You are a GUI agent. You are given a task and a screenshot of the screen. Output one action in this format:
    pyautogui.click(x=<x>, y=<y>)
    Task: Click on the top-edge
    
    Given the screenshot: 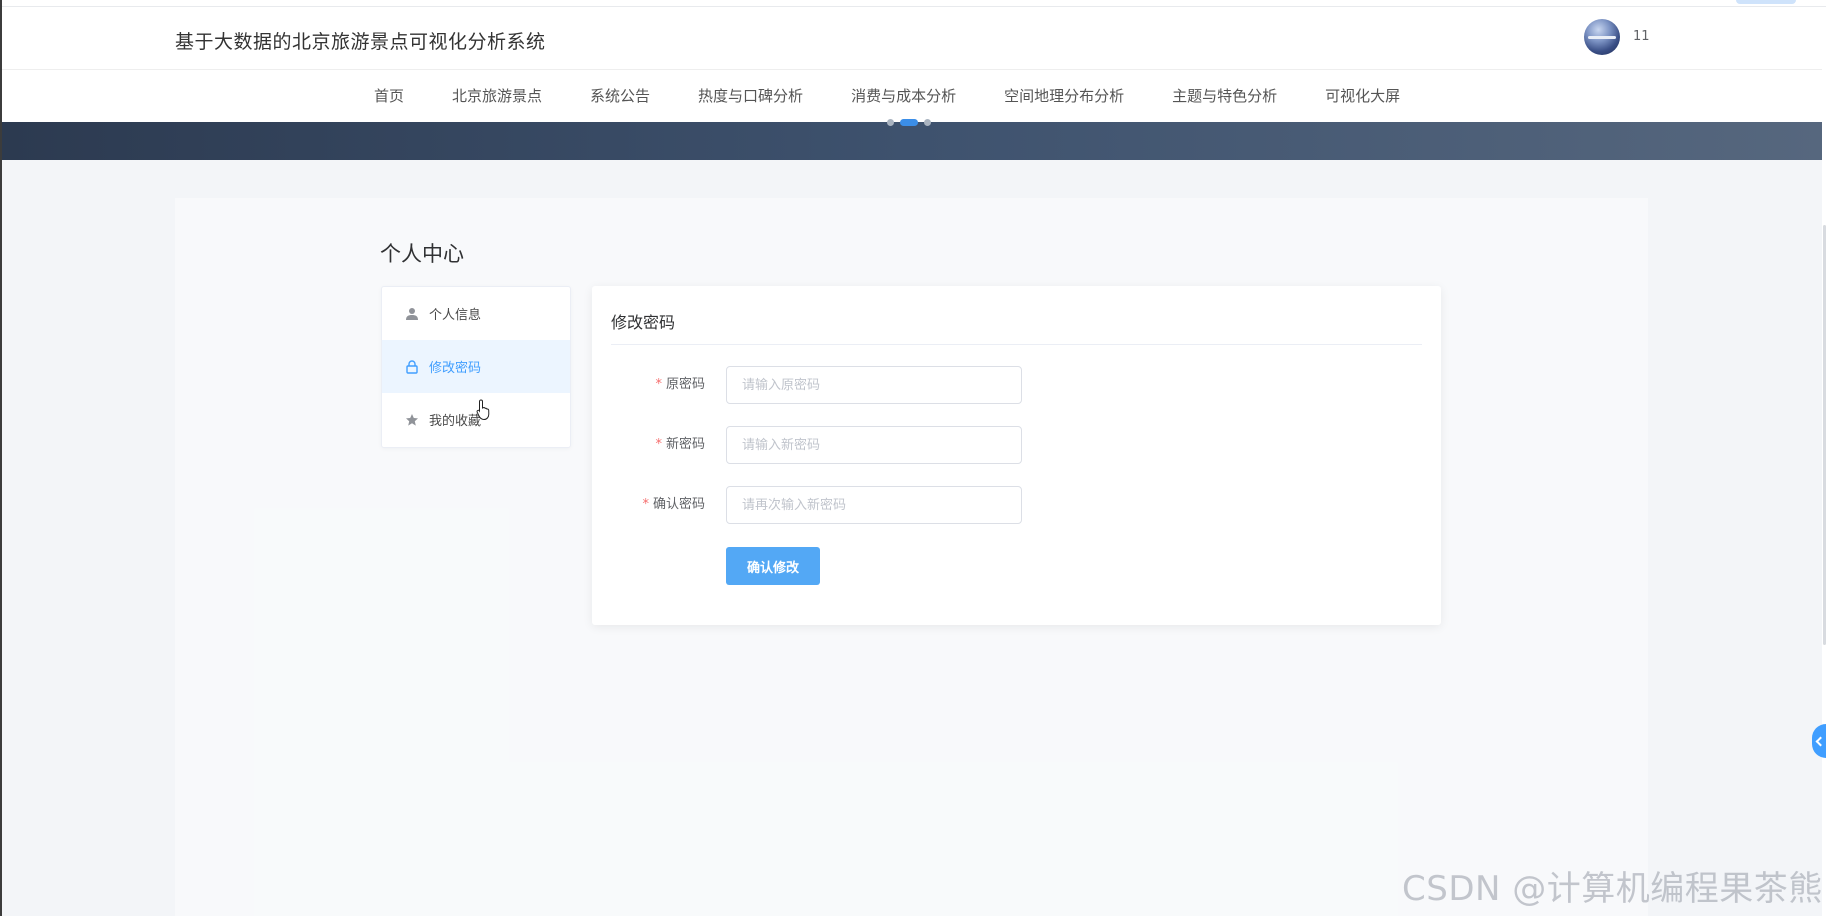 What is the action you would take?
    pyautogui.click(x=913, y=3)
    